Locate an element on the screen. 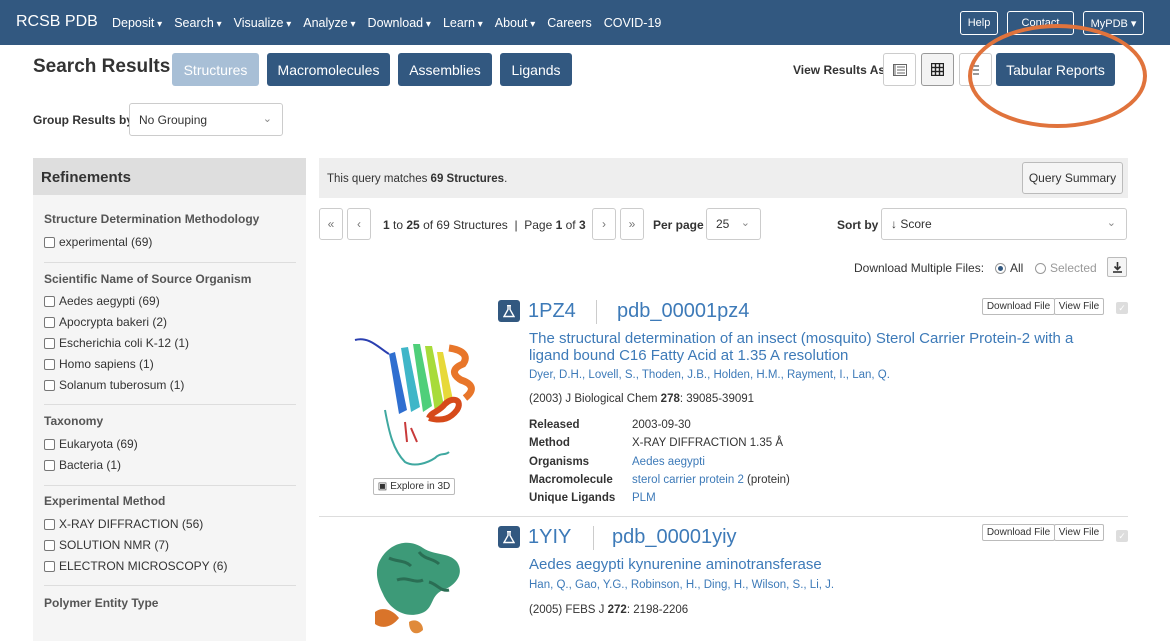 The image size is (1170, 641). refine-checkbox: Solanum tuberosum (1) is located at coordinates (114, 385).